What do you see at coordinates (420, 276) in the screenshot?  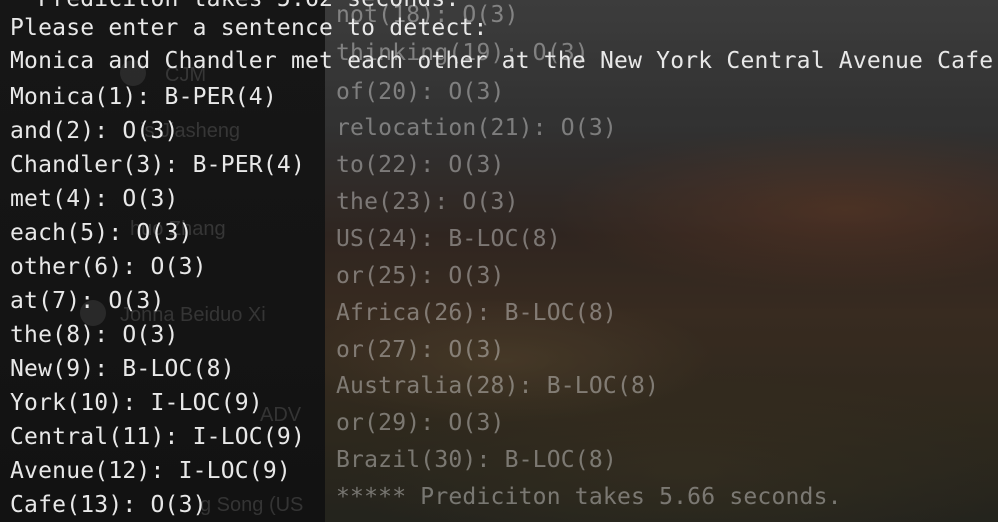 I see `previous-result-line: or(25): O(3)` at bounding box center [420, 276].